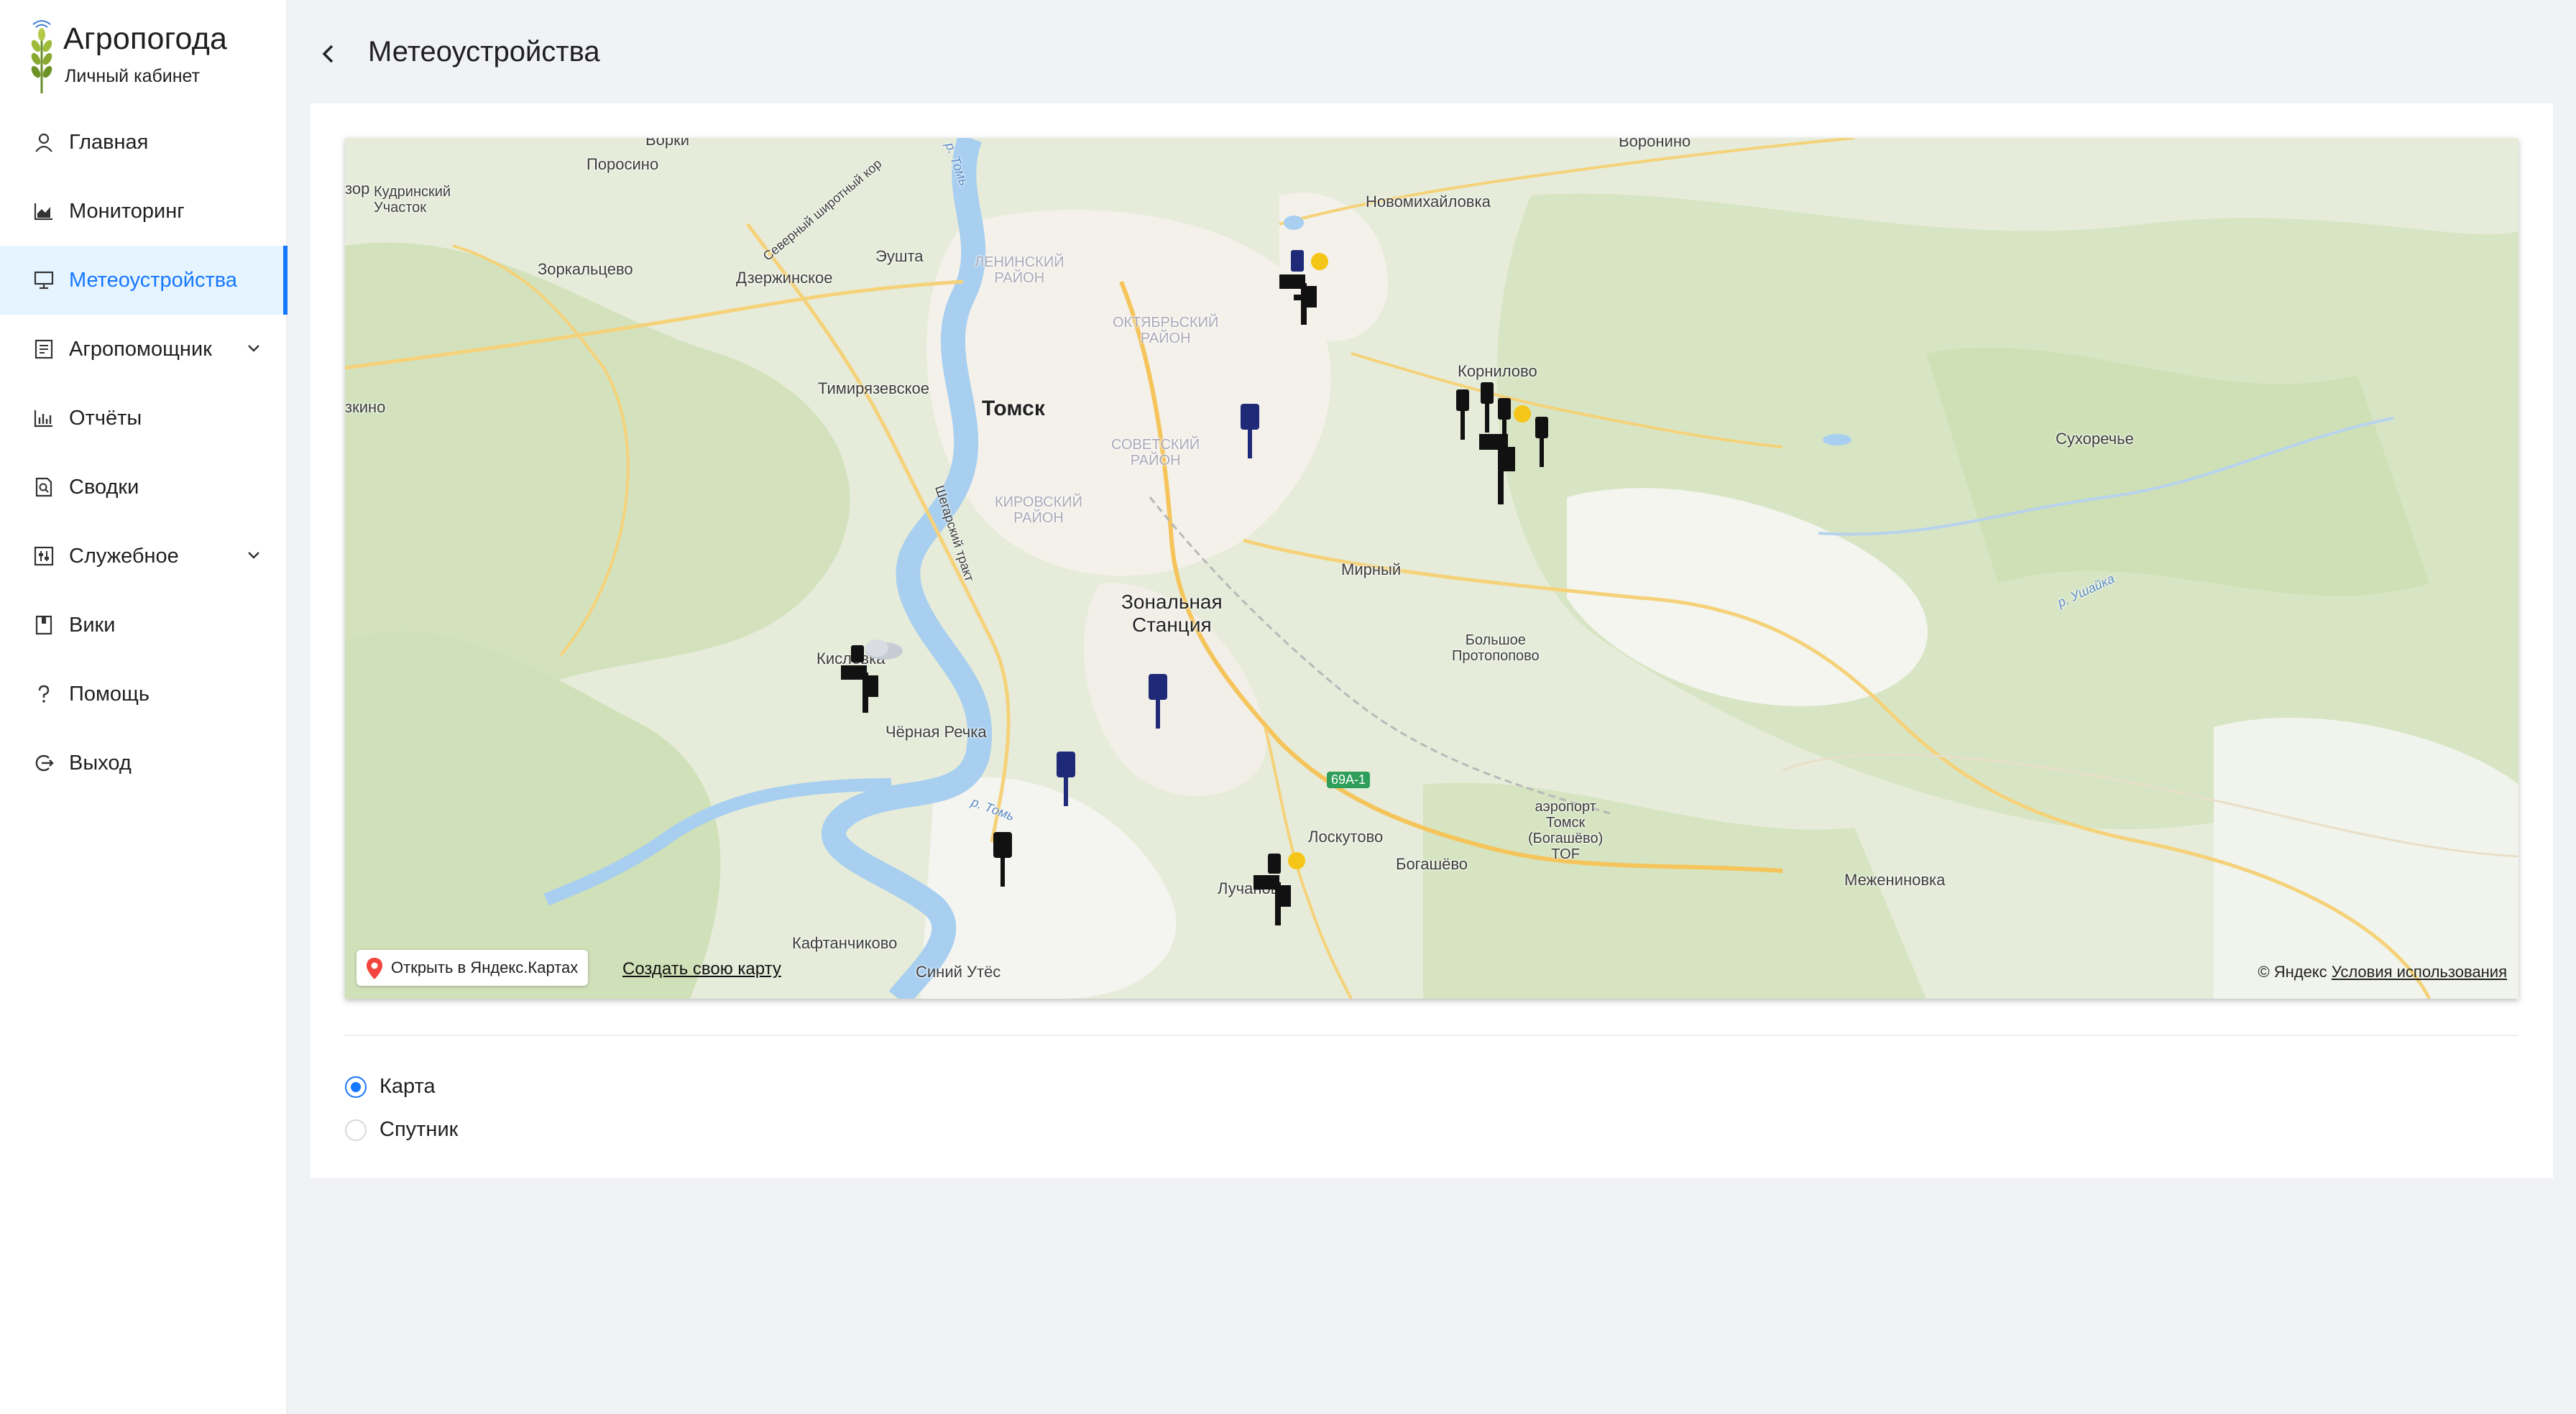 This screenshot has height=1414, width=2576. I want to click on open-in-yandex-button: Открыть в Яндекс.Картах, so click(472, 968).